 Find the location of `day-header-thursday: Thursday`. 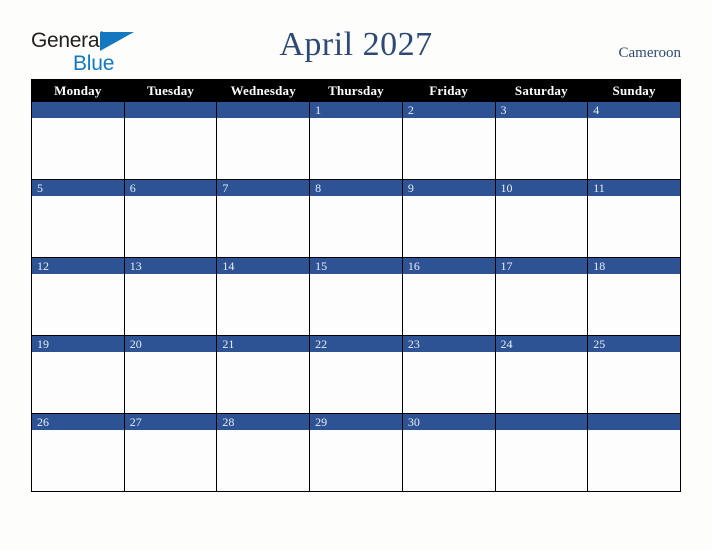

day-header-thursday: Thursday is located at coordinates (356, 90).